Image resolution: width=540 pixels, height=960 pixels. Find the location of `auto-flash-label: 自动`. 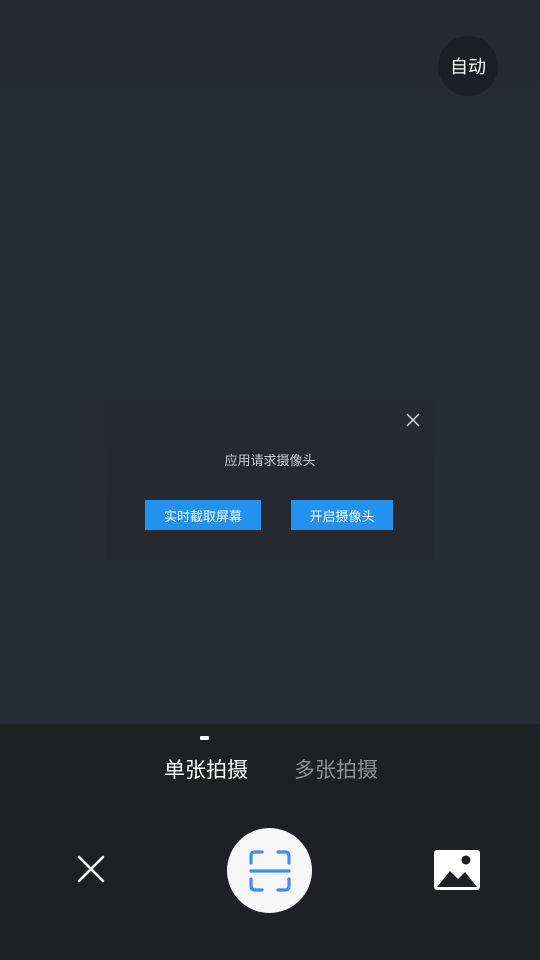

auto-flash-label: 自动 is located at coordinates (468, 67).